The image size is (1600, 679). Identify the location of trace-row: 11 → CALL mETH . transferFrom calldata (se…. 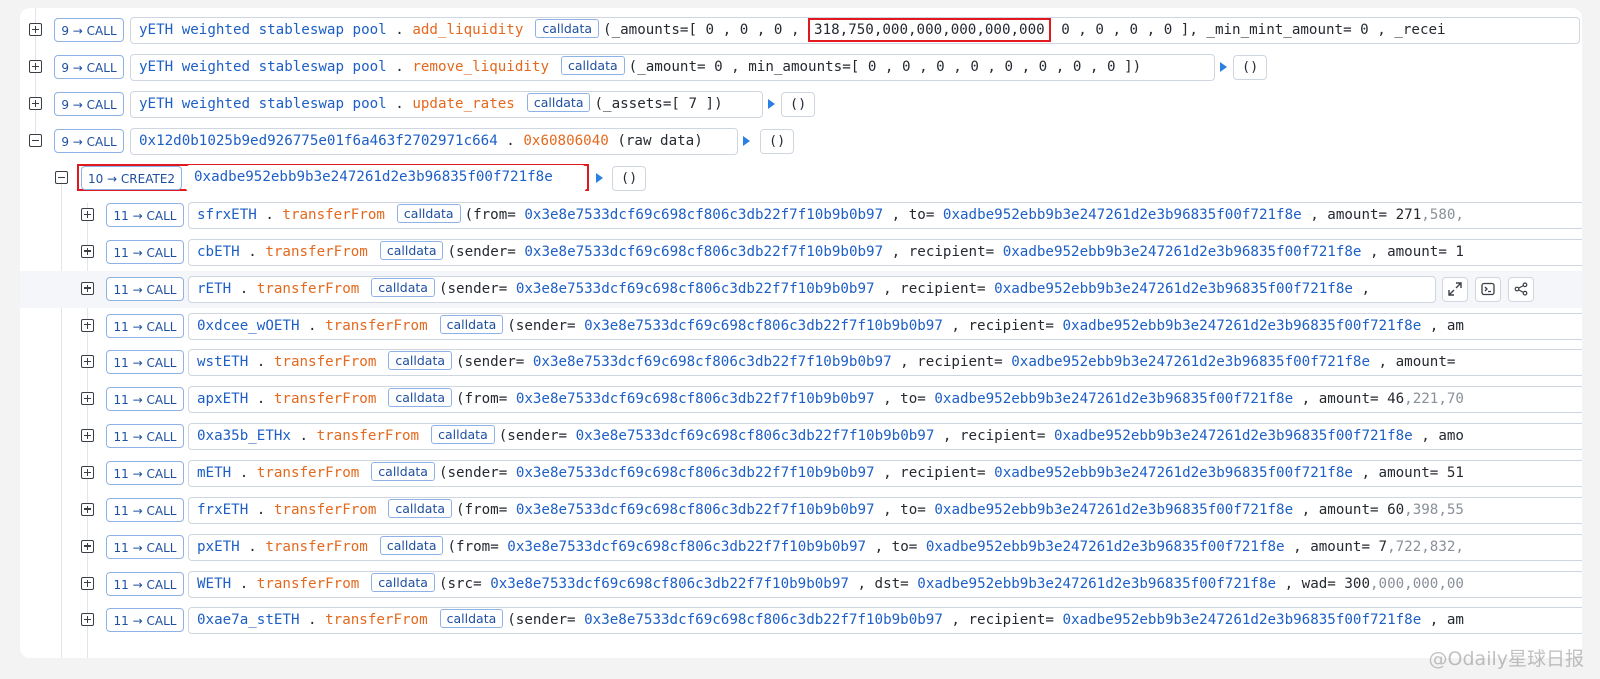
(801, 473).